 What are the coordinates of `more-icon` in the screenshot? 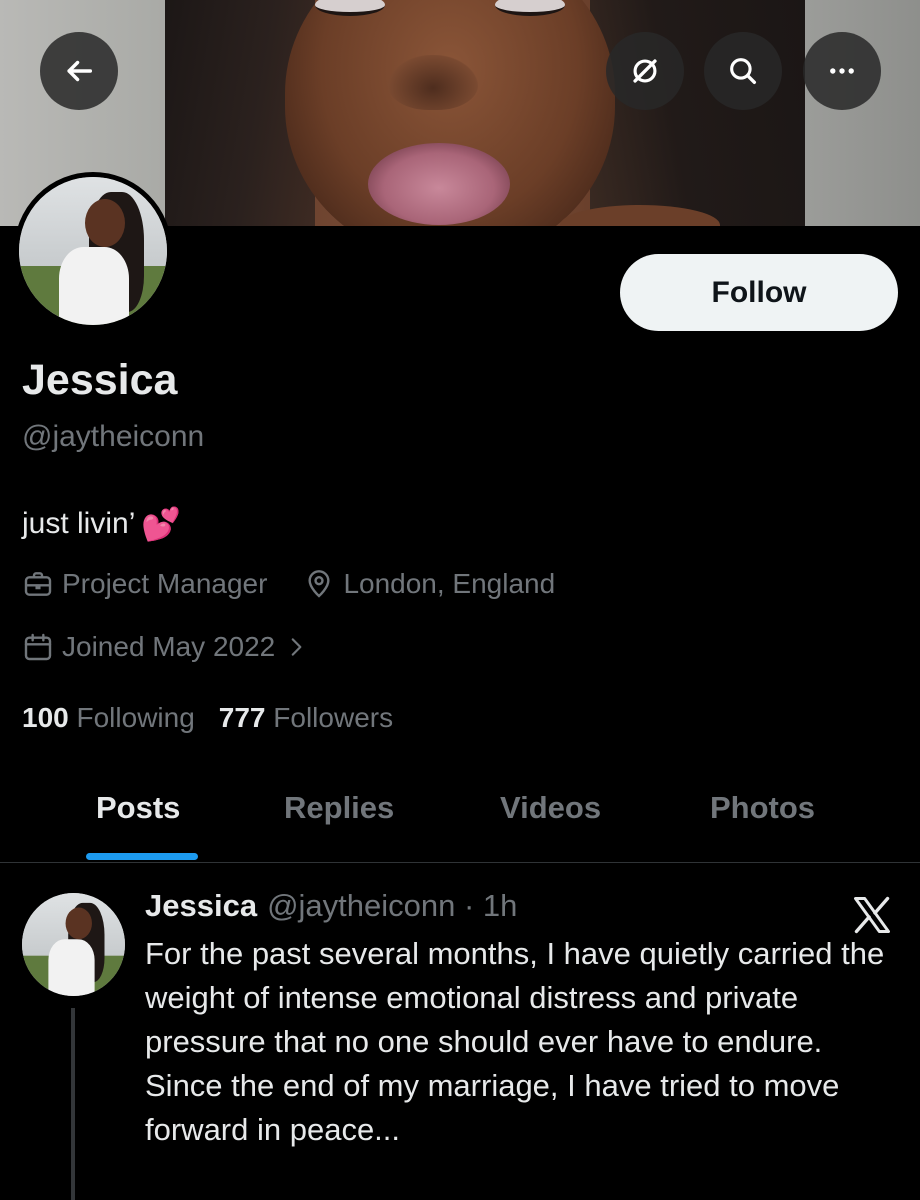 It's located at (842, 71).